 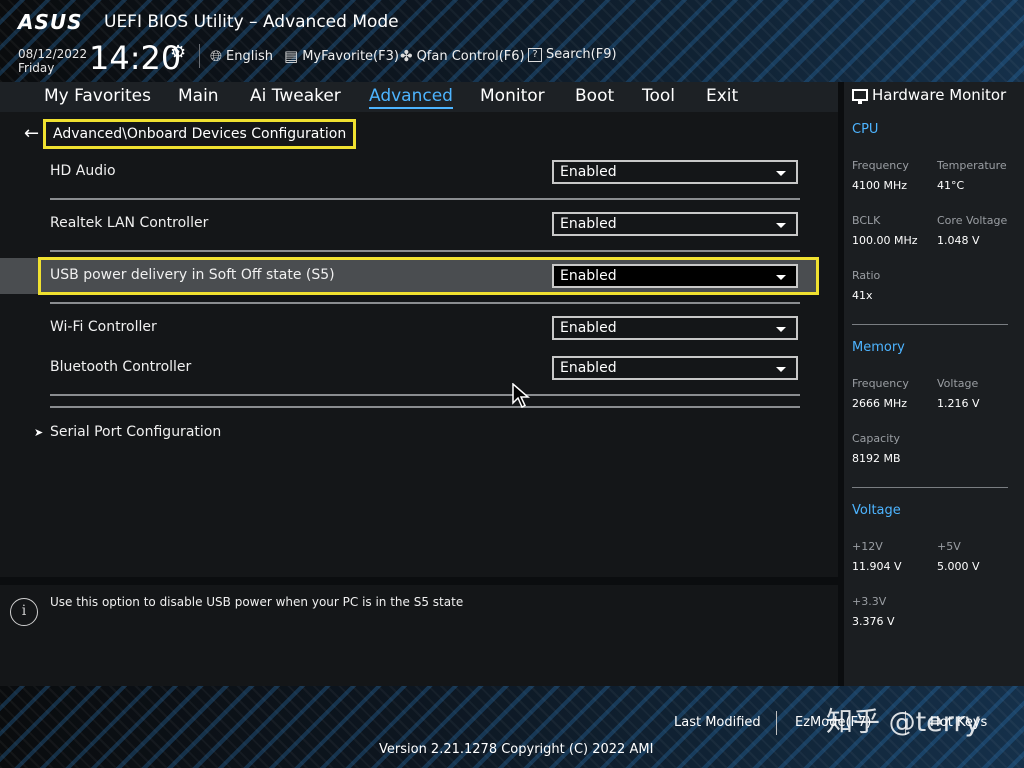 What do you see at coordinates (50, 22) in the screenshot?
I see `asus-logo: ASUS` at bounding box center [50, 22].